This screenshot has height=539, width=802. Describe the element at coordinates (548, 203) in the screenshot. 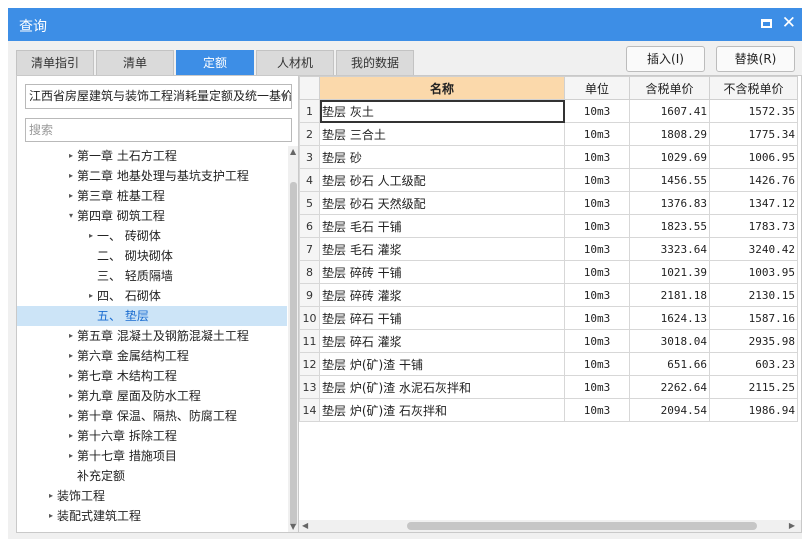

I see `table-row: 5 垫层 砂石 天然级配 10m3 1376.83 1347.12` at that location.